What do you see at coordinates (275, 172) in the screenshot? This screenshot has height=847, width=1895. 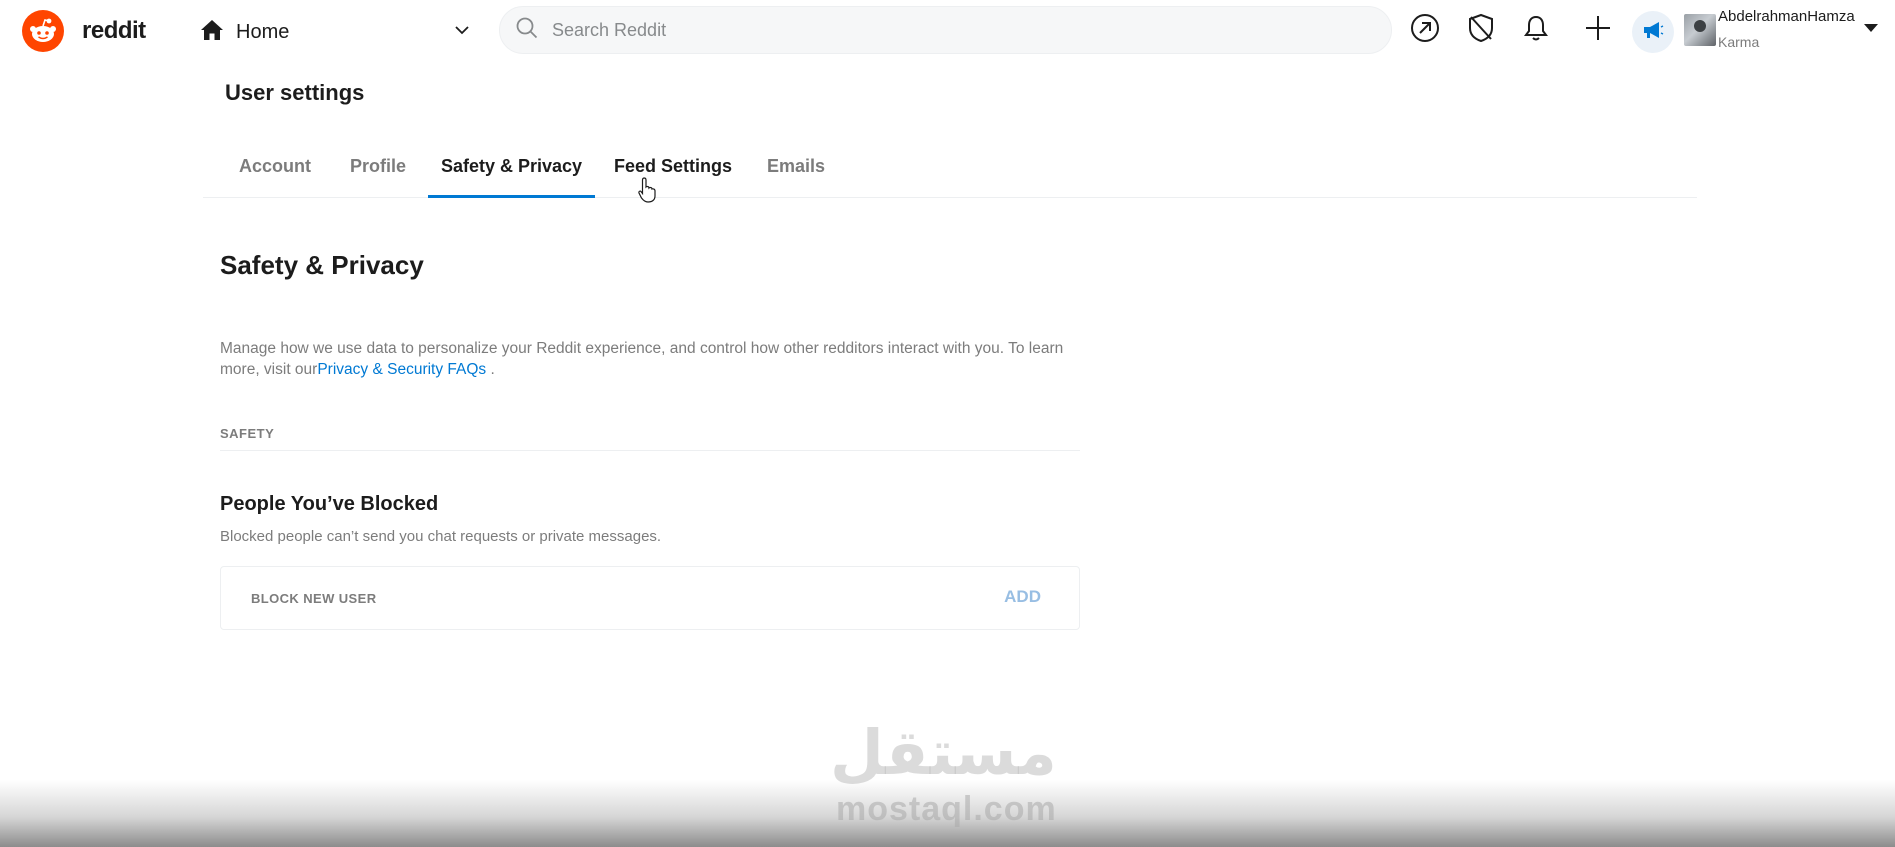 I see `tab-account: Account` at bounding box center [275, 172].